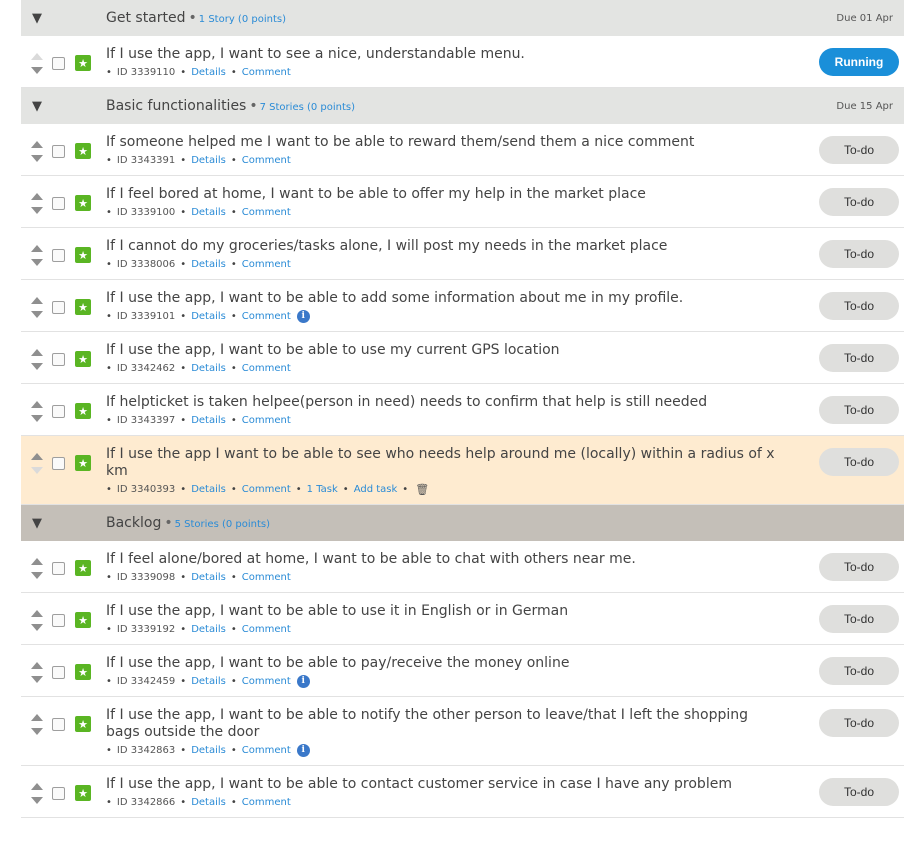  I want to click on section-story-count-link: 1 Story (0 points), so click(242, 19).